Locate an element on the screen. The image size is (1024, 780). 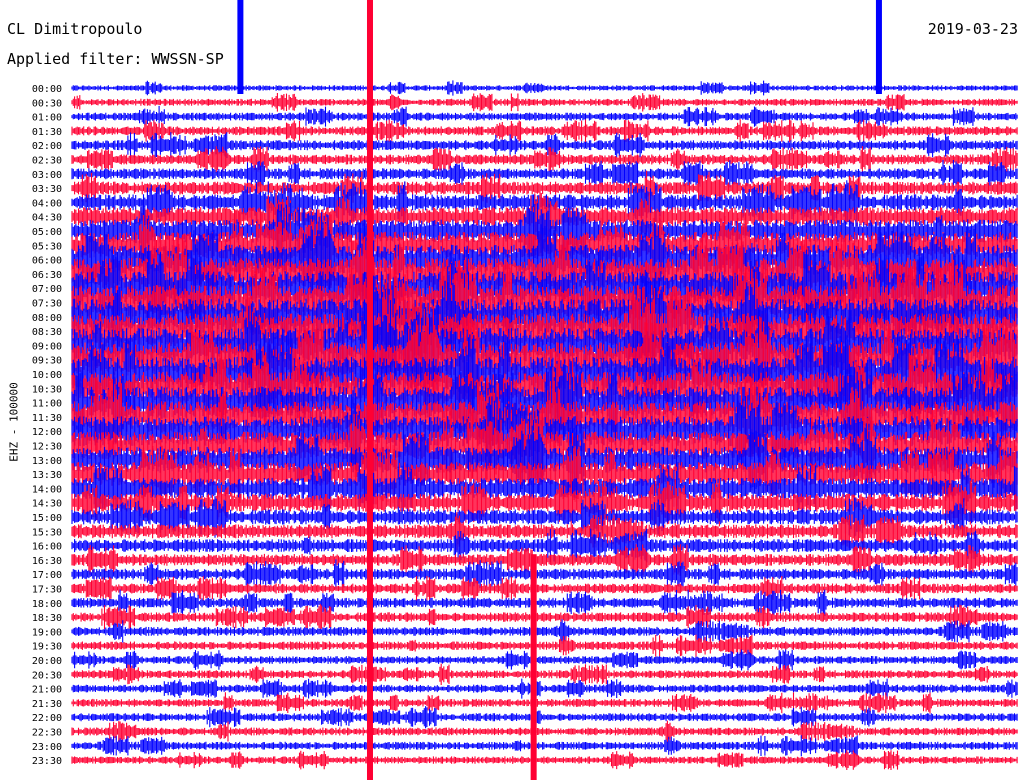
row-label-0800: 08:00 is located at coordinates (47, 318).